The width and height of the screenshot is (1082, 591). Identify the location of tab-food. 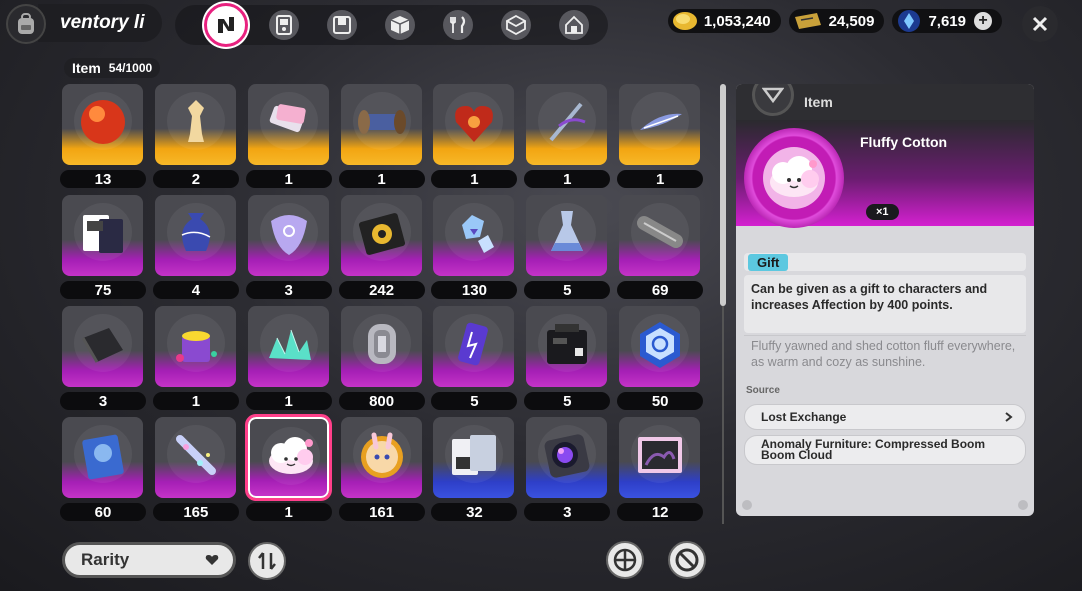
(458, 25).